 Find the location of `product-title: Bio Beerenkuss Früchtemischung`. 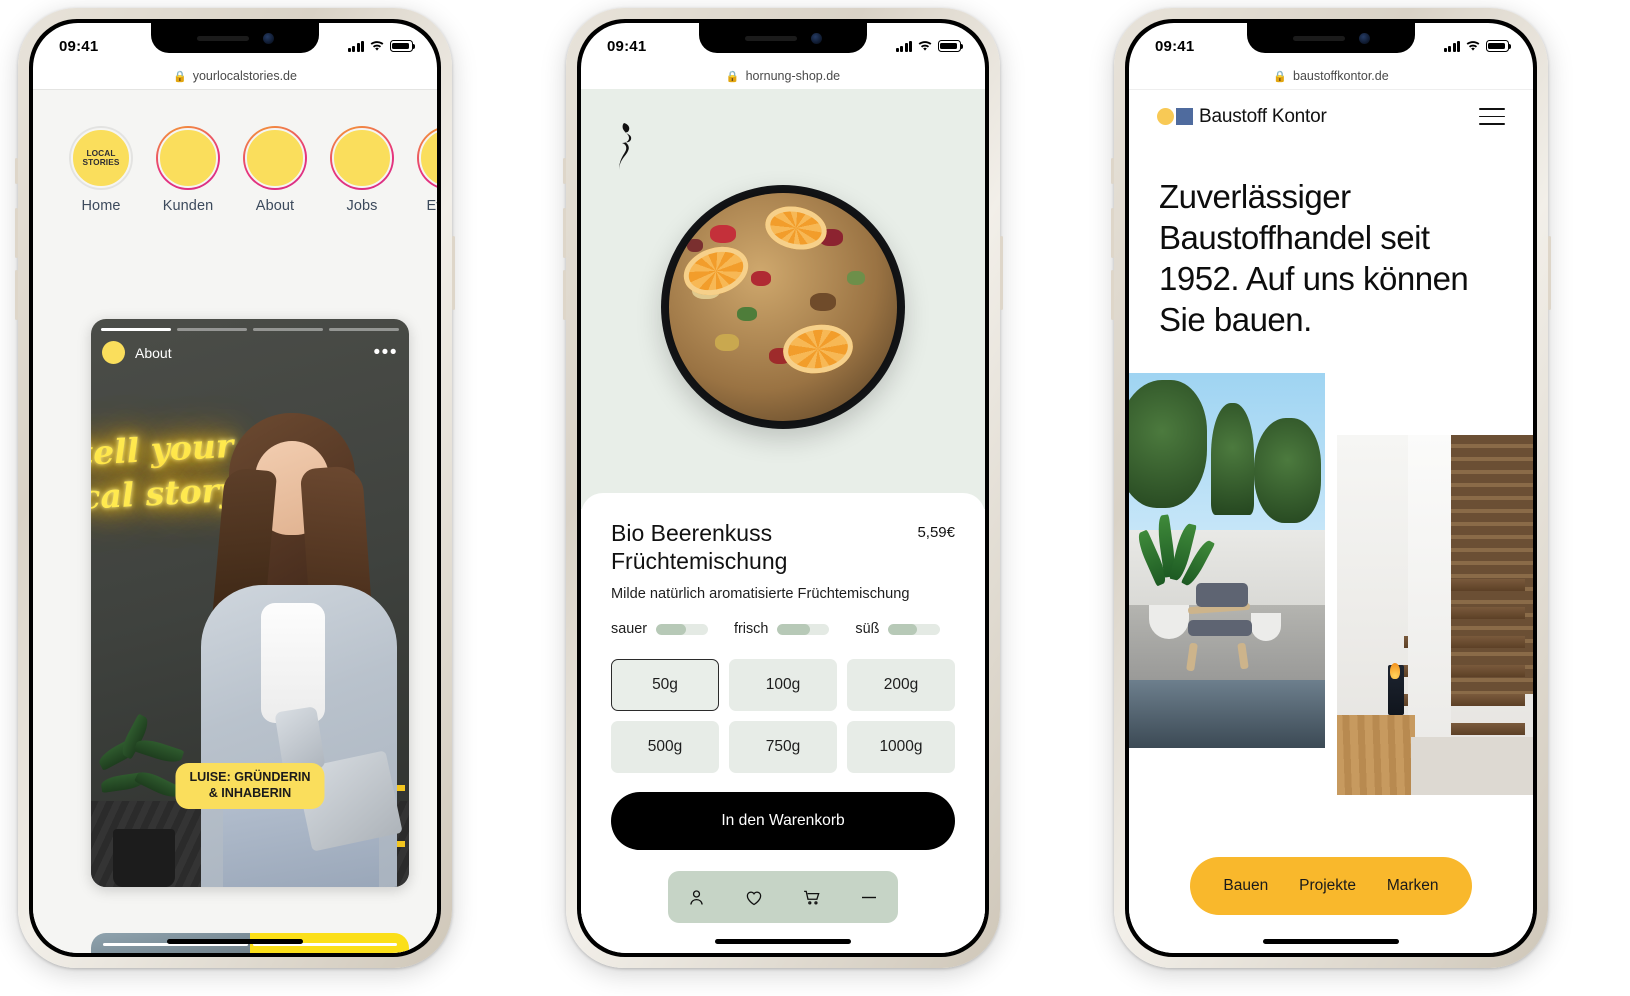

product-title: Bio Beerenkuss Früchtemischung is located at coordinates (699, 547).